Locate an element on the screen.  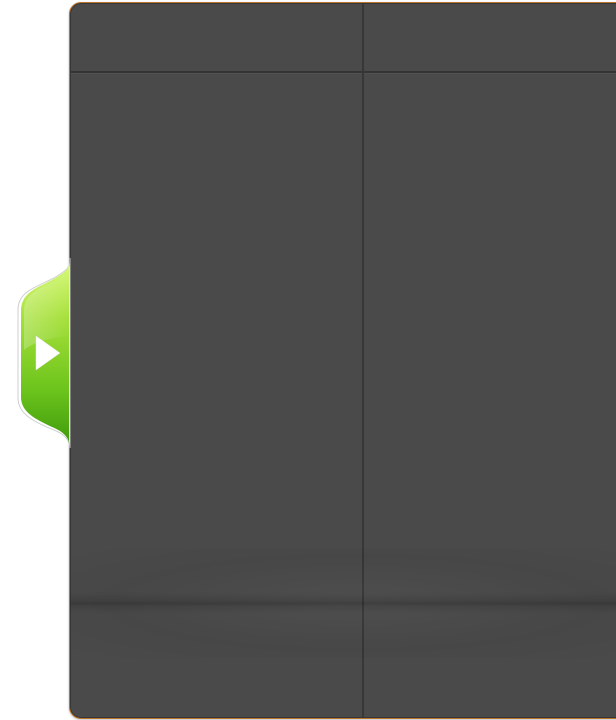
expand-panel-tab is located at coordinates (46, 353).